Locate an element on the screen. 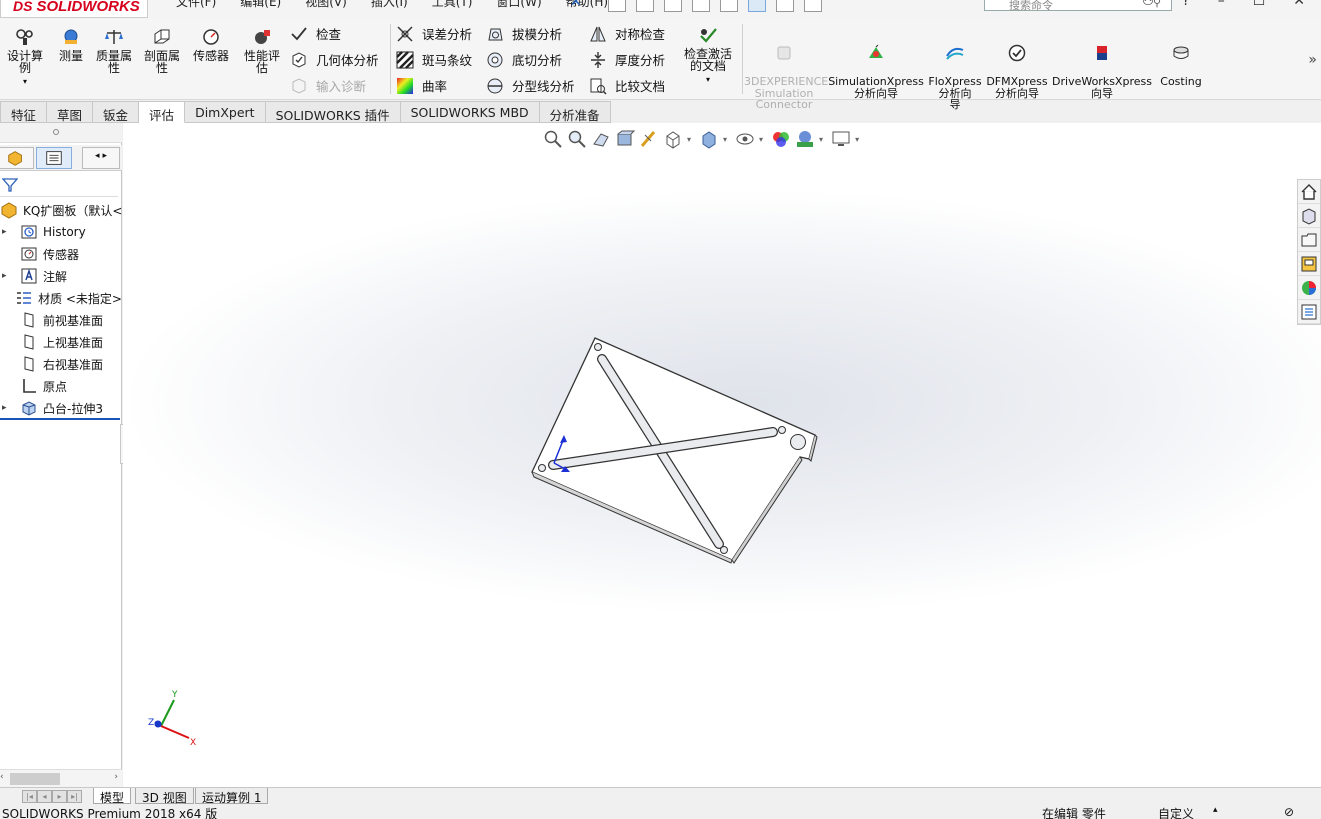  scroll-right-arrow-icon: ▸ is located at coordinates (104, 156).